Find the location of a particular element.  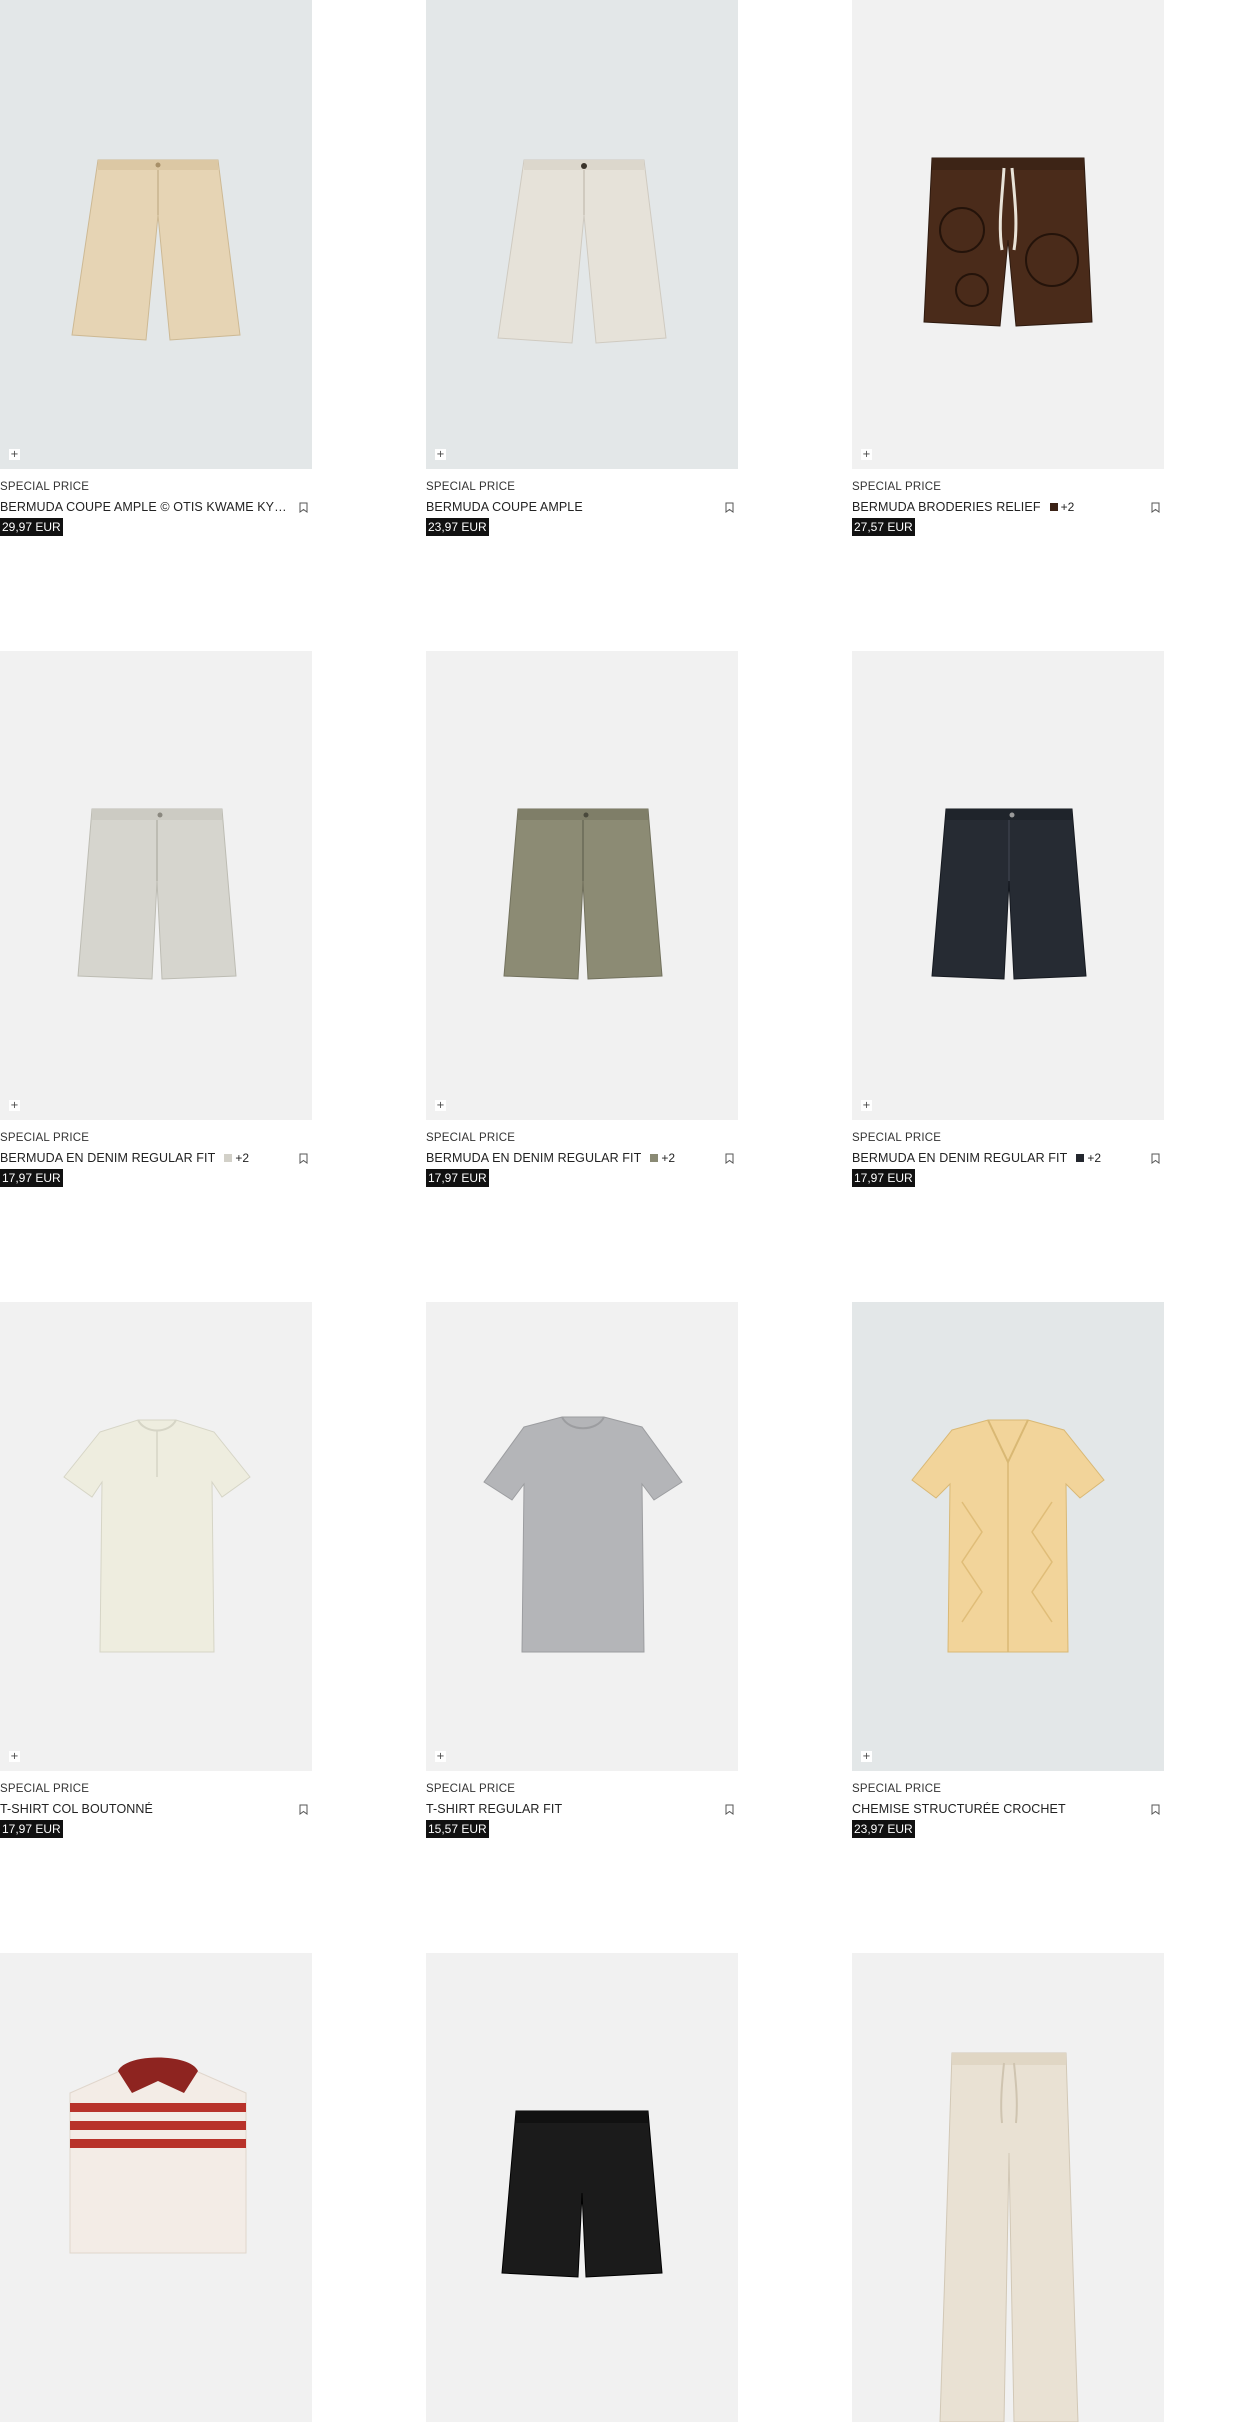

product-name-row: T-SHIRT COL BOUTONNÉ is located at coordinates (145, 1809).